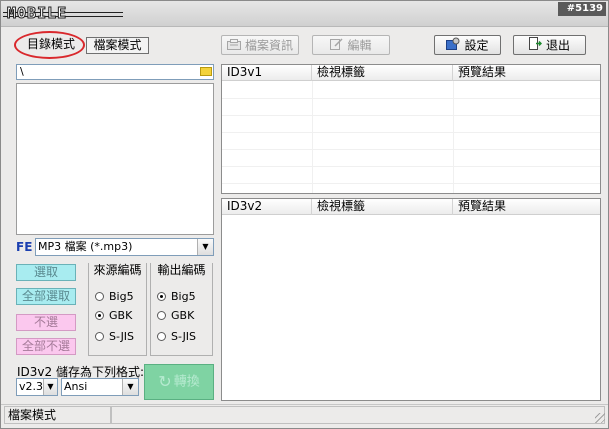  I want to click on output-radio-gbk: GBK, so click(175, 315).